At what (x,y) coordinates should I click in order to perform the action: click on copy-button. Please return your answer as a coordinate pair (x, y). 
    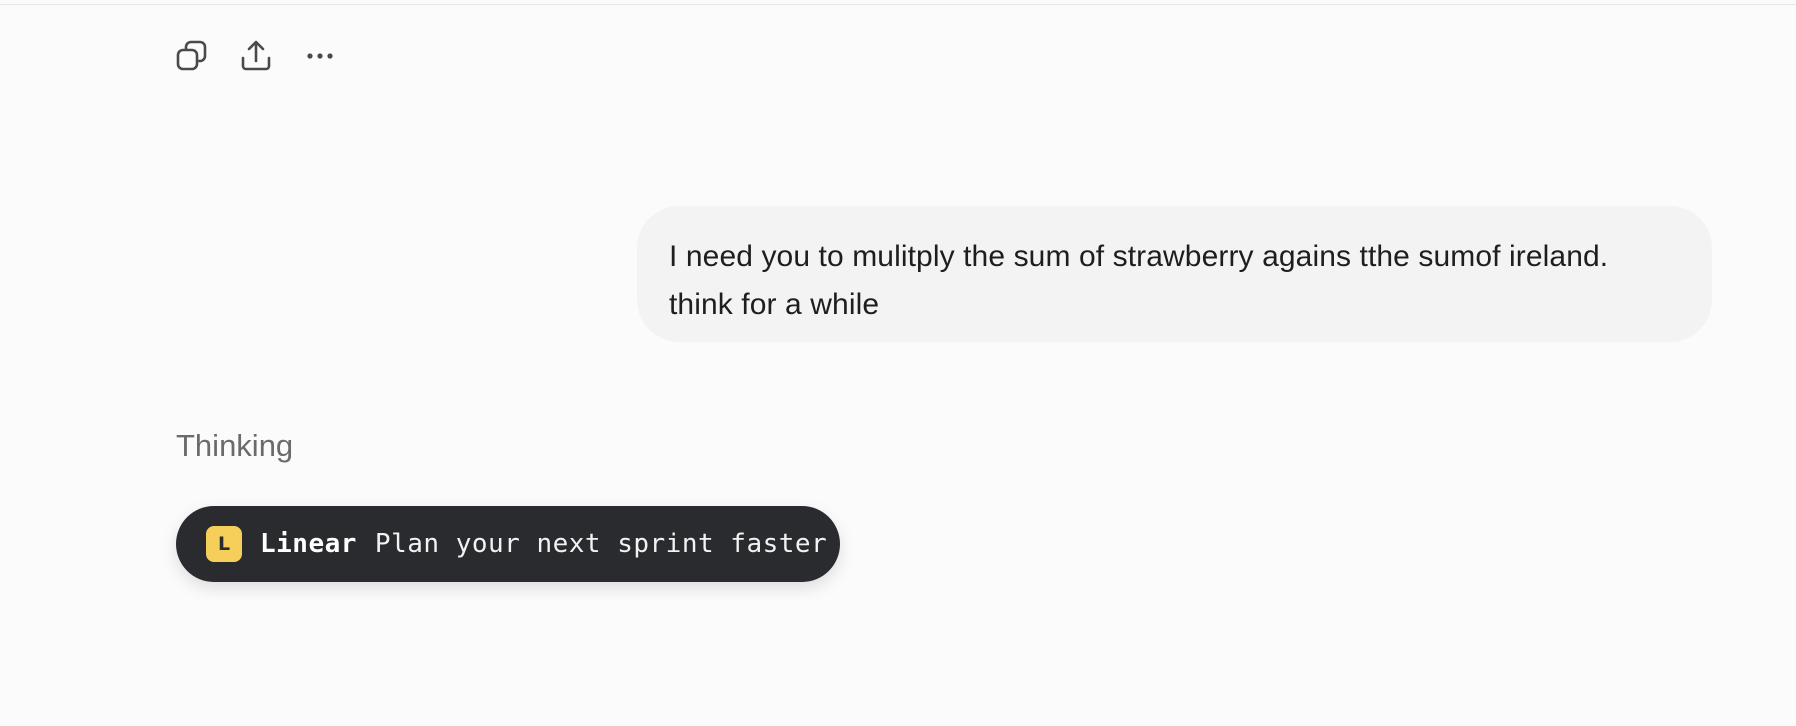
    Looking at the image, I should click on (192, 56).